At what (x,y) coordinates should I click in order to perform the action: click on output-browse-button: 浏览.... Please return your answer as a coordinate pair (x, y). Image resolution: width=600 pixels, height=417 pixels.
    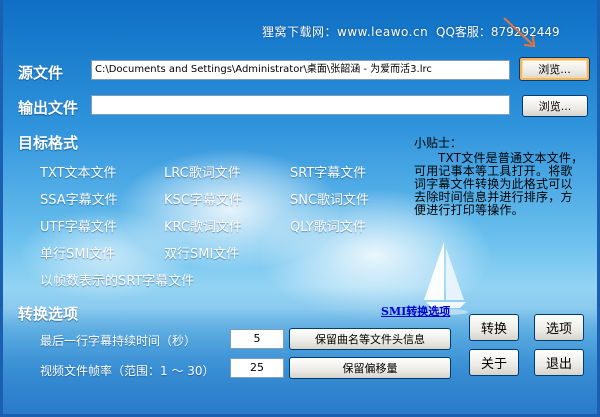
    Looking at the image, I should click on (555, 106).